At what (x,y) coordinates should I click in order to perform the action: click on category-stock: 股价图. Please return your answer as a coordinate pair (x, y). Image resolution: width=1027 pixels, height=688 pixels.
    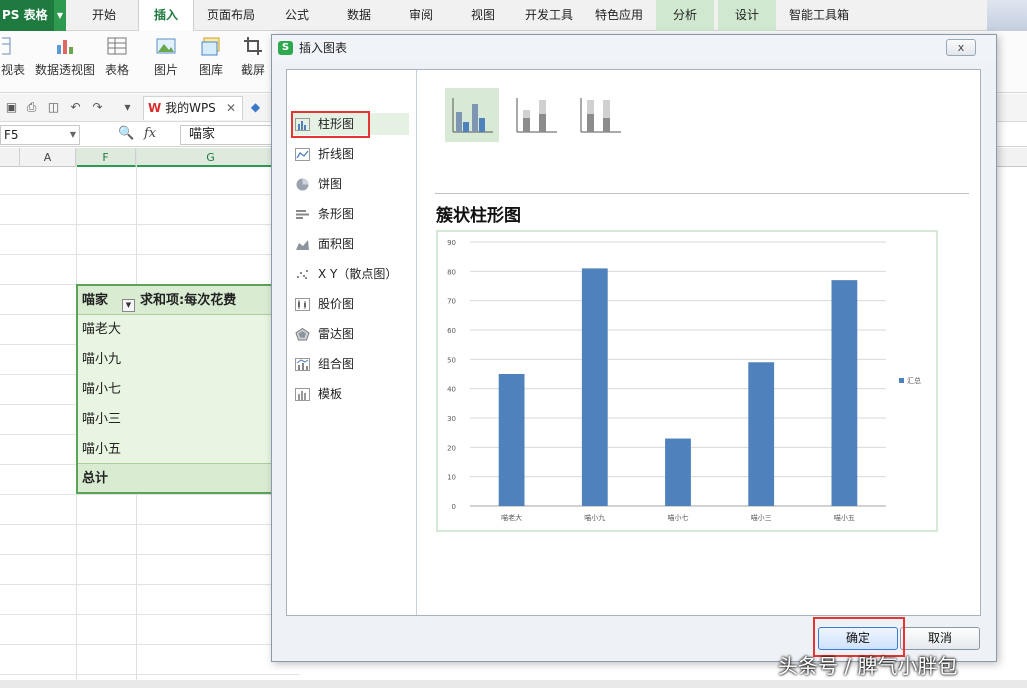
    Looking at the image, I should click on (350, 304).